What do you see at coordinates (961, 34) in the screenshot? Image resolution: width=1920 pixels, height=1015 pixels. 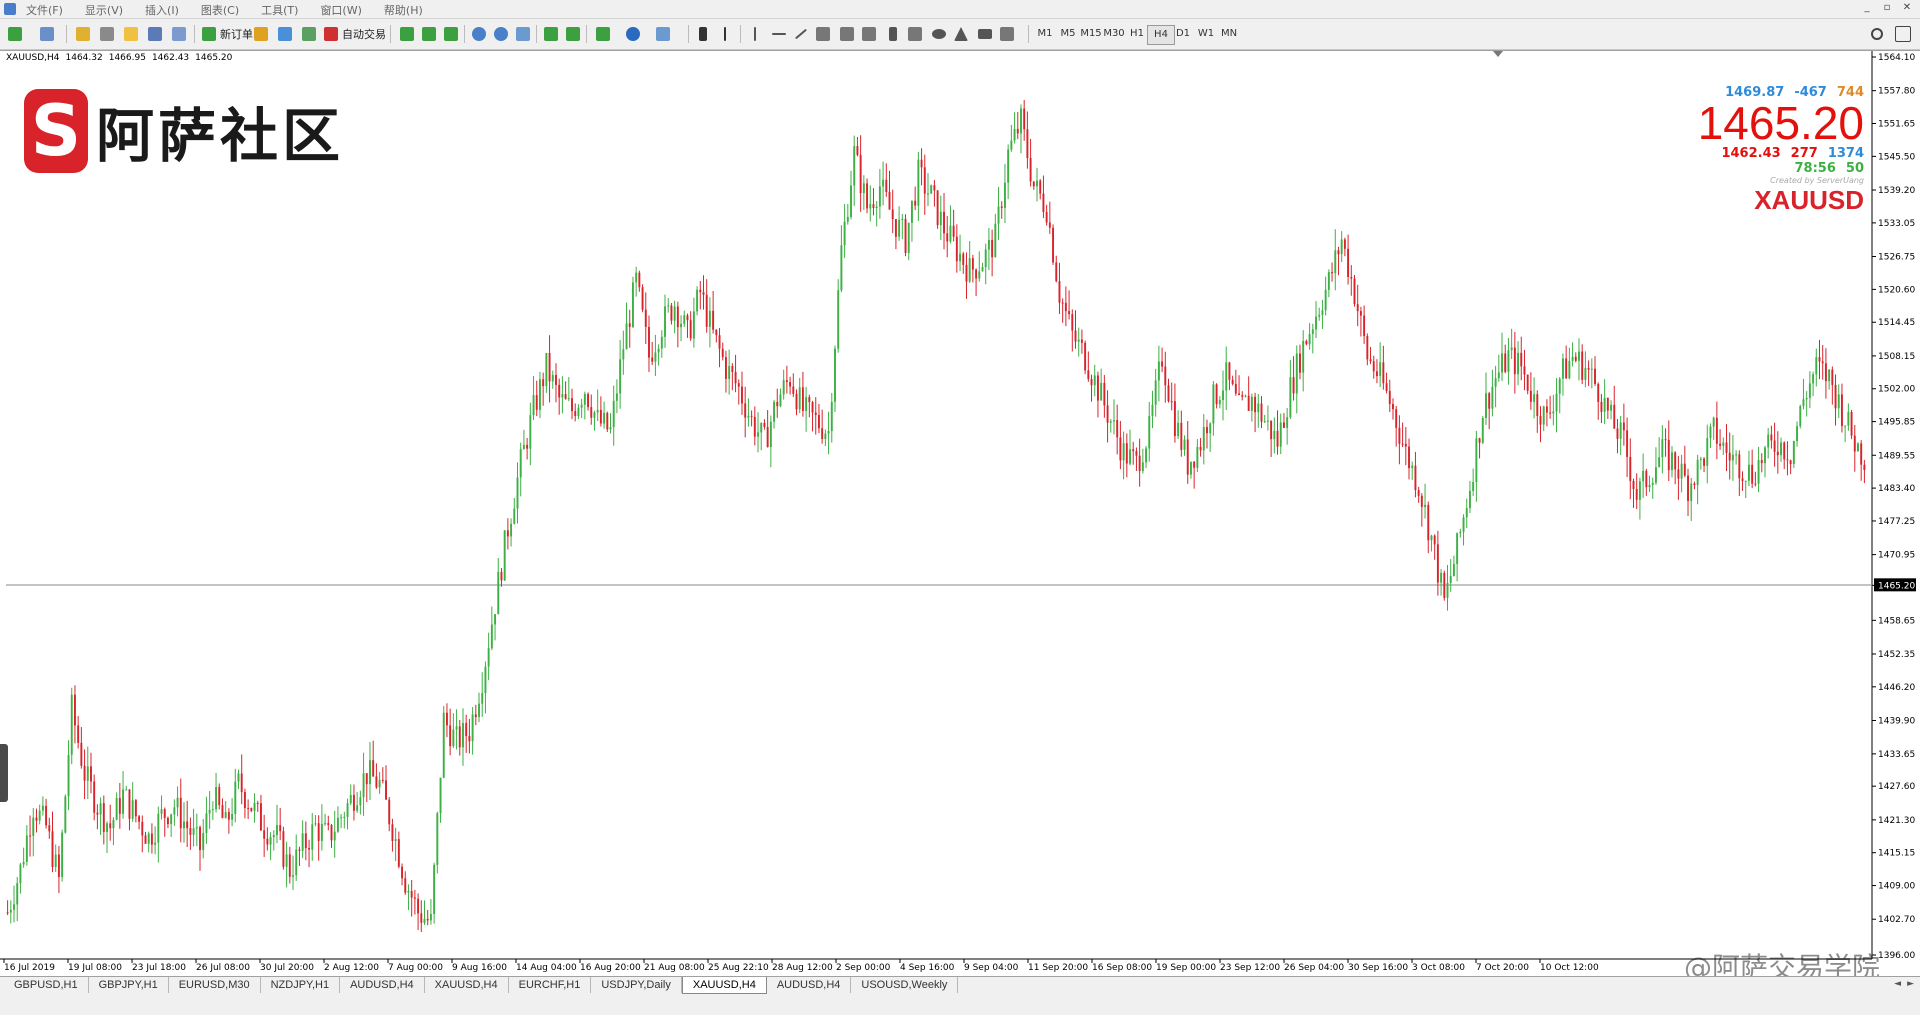 I see `triangle-icon` at bounding box center [961, 34].